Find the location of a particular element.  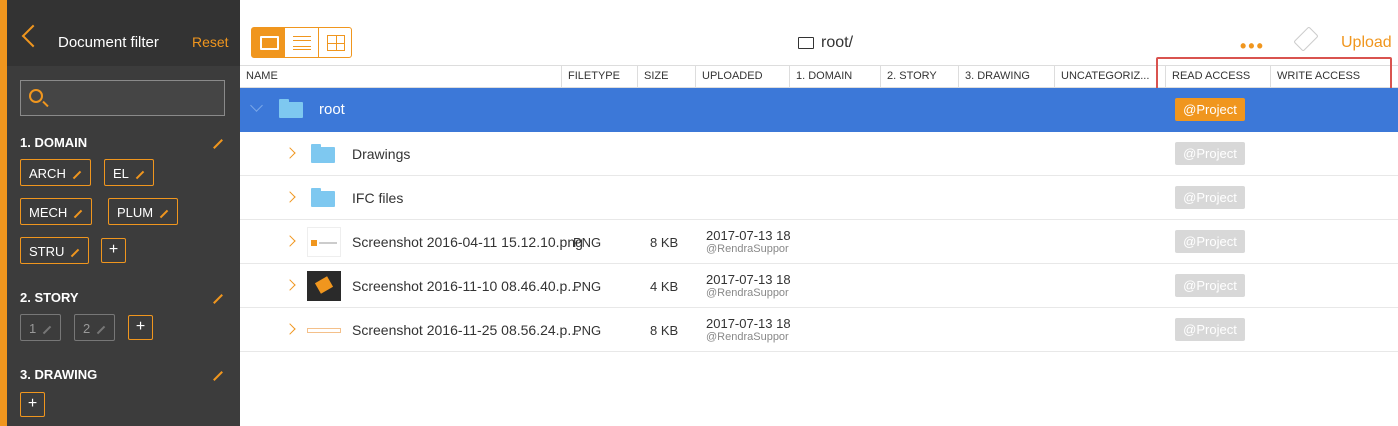

sidebar-header: Document filter Reset is located at coordinates (123, 33).